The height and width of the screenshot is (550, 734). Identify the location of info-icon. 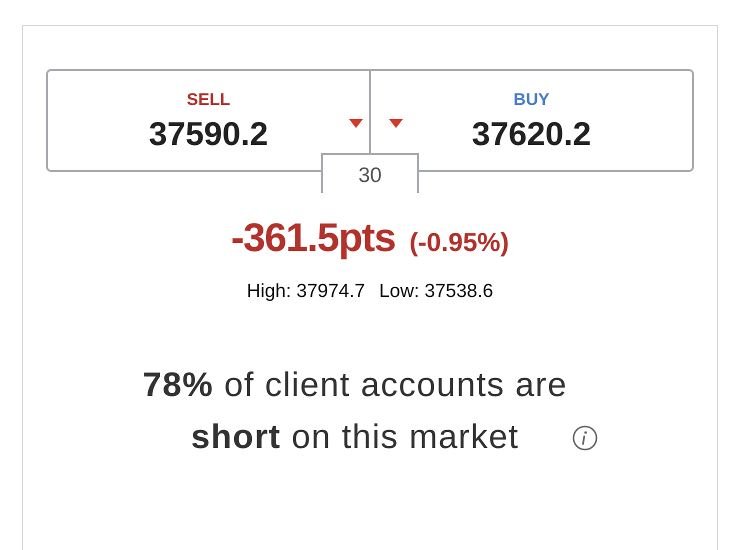
(585, 437).